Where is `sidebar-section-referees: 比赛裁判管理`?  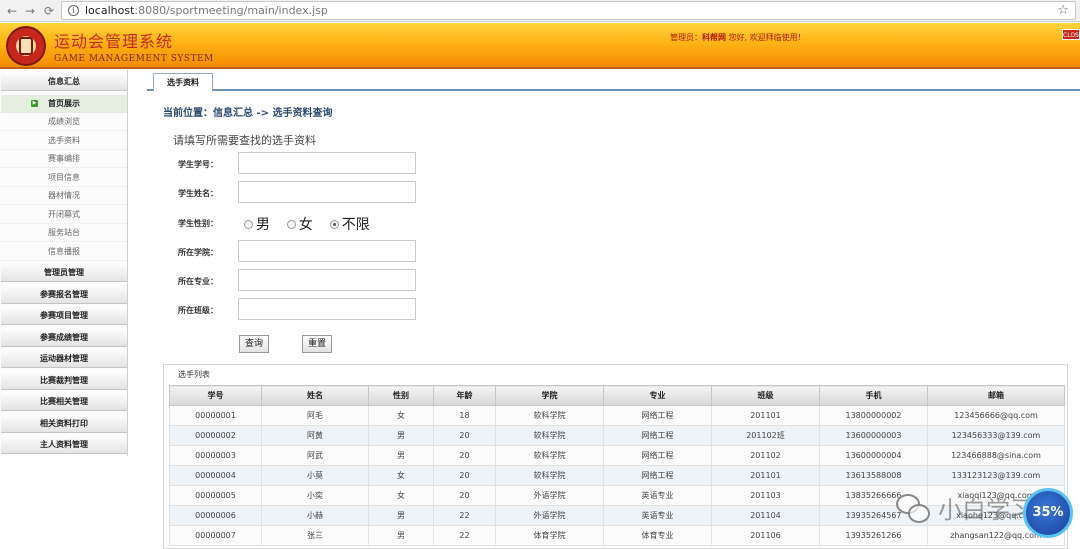 sidebar-section-referees: 比赛裁判管理 is located at coordinates (64, 380).